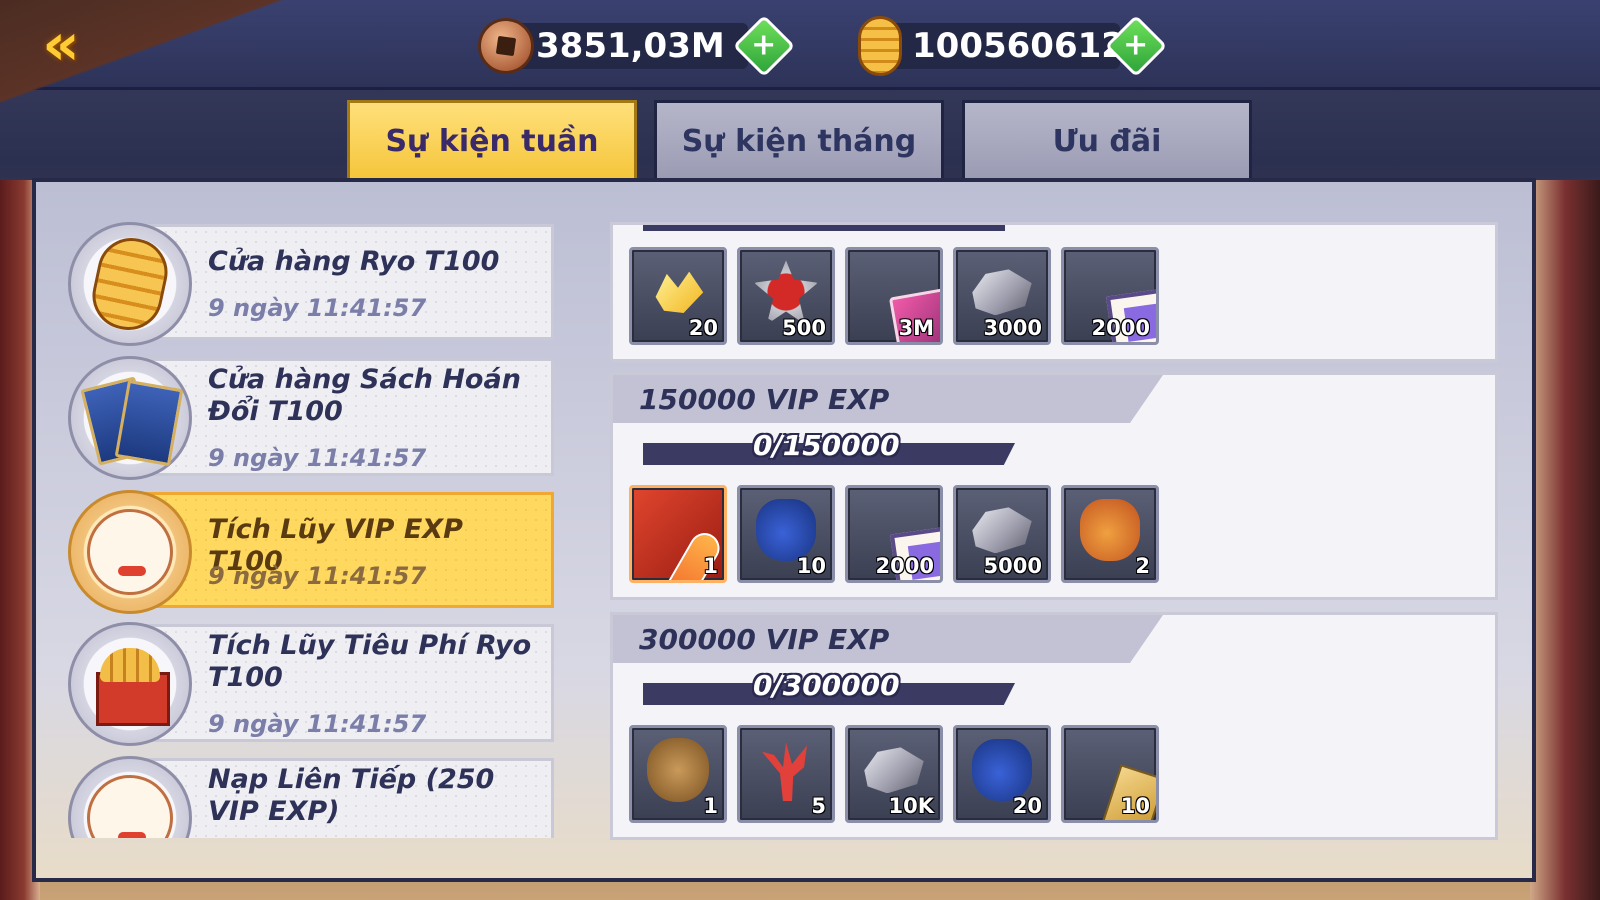 The image size is (1600, 900). What do you see at coordinates (1565, 540) in the screenshot?
I see `background-decoration-right` at bounding box center [1565, 540].